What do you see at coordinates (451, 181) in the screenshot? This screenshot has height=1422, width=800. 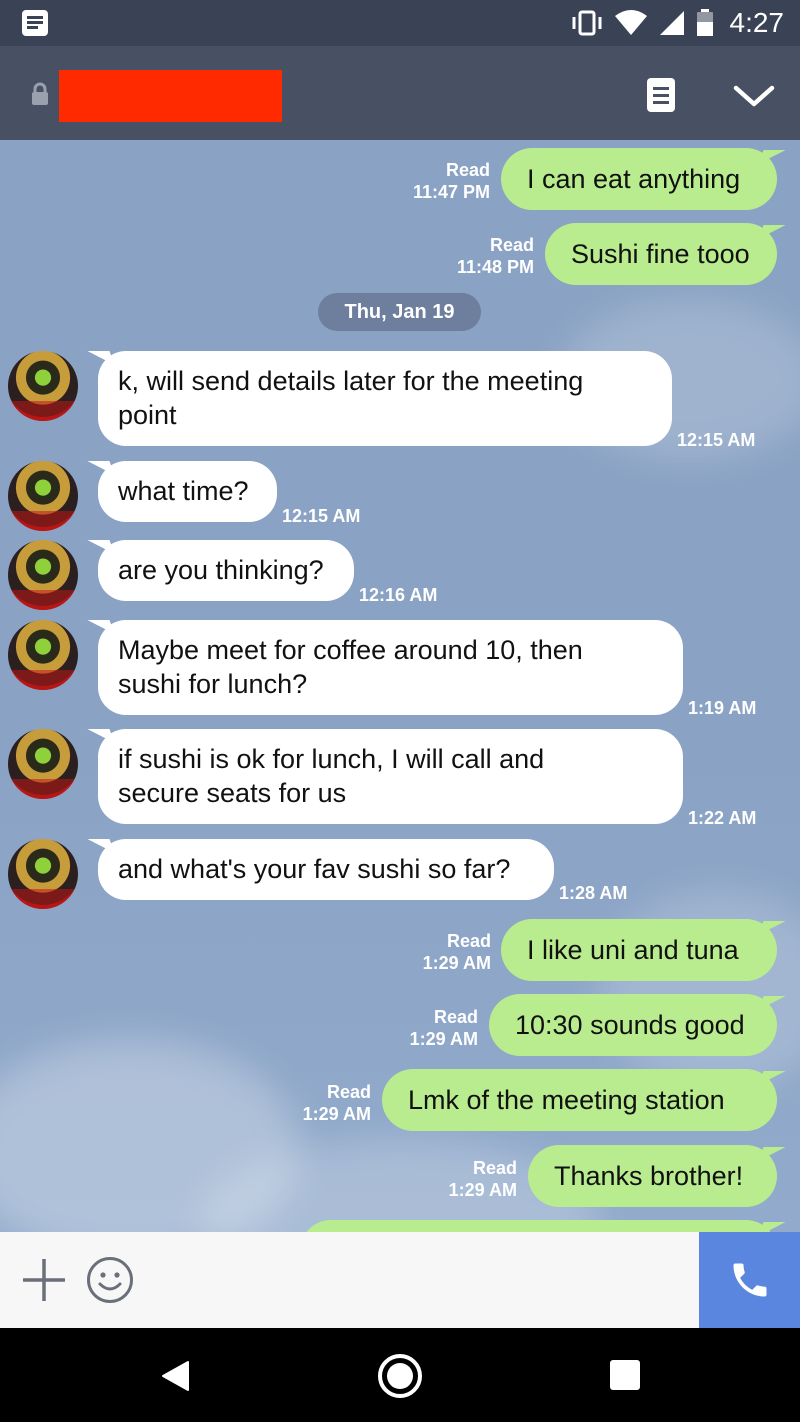 I see `read-receipt: Read 11:47 PM` at bounding box center [451, 181].